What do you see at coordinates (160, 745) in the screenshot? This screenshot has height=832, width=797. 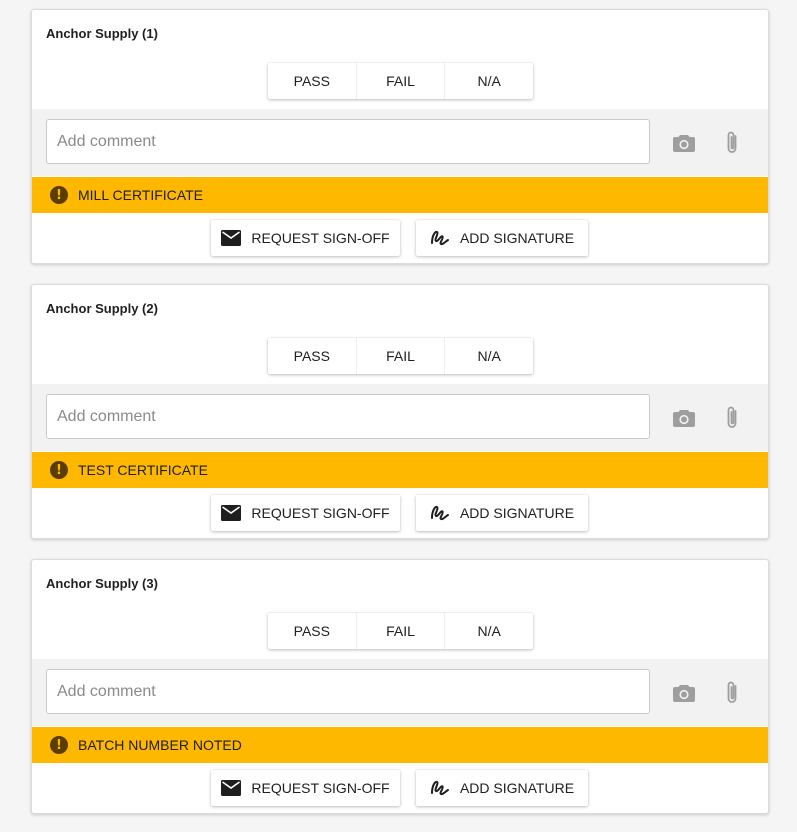 I see `warning-text: BATCH NUMBER NOTED` at bounding box center [160, 745].